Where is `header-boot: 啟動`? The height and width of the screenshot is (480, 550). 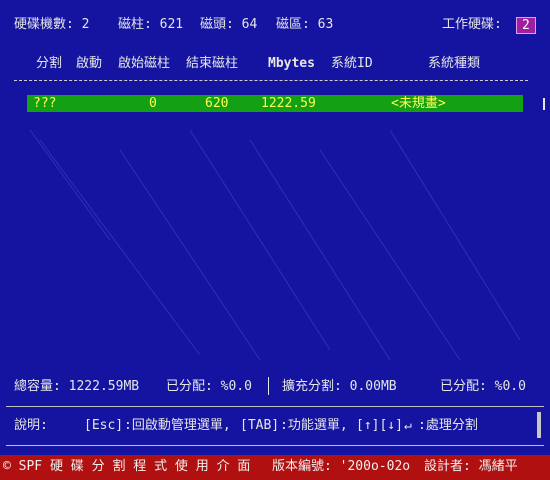 header-boot: 啟動 is located at coordinates (89, 63).